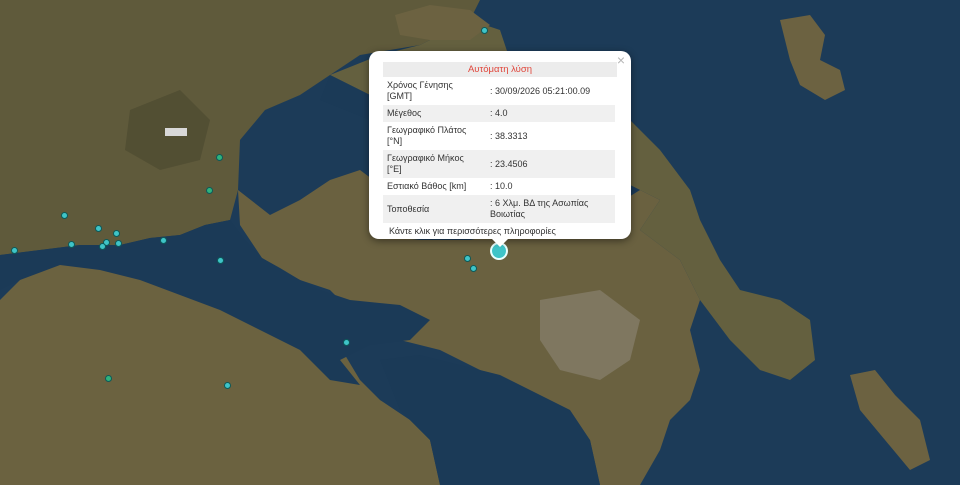  I want to click on popup-title: Αυτόματη λύση, so click(500, 69).